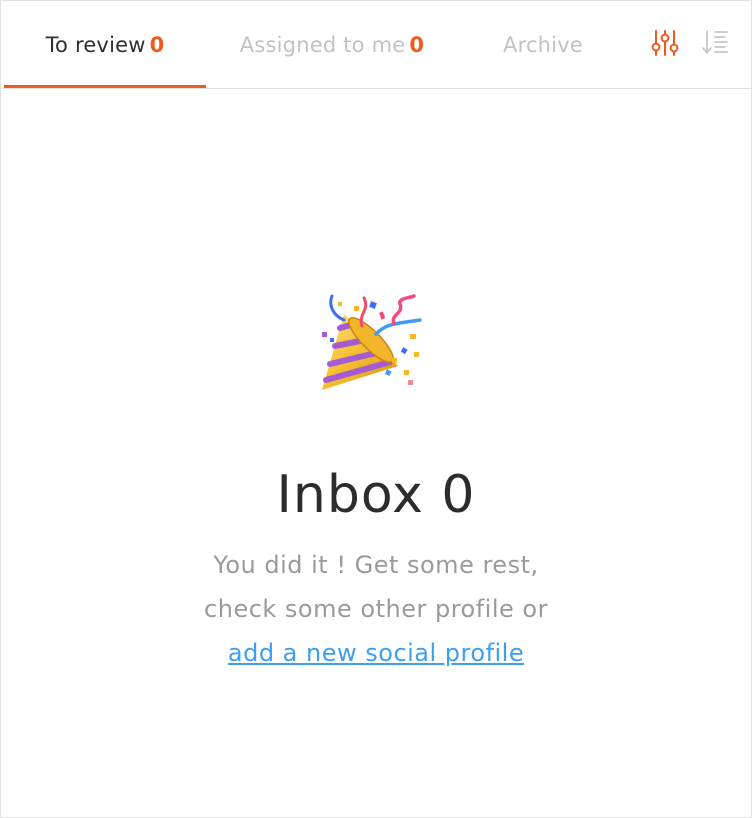  What do you see at coordinates (376, 565) in the screenshot?
I see `empty-state-message-line1: You did it ! Get some rest,` at bounding box center [376, 565].